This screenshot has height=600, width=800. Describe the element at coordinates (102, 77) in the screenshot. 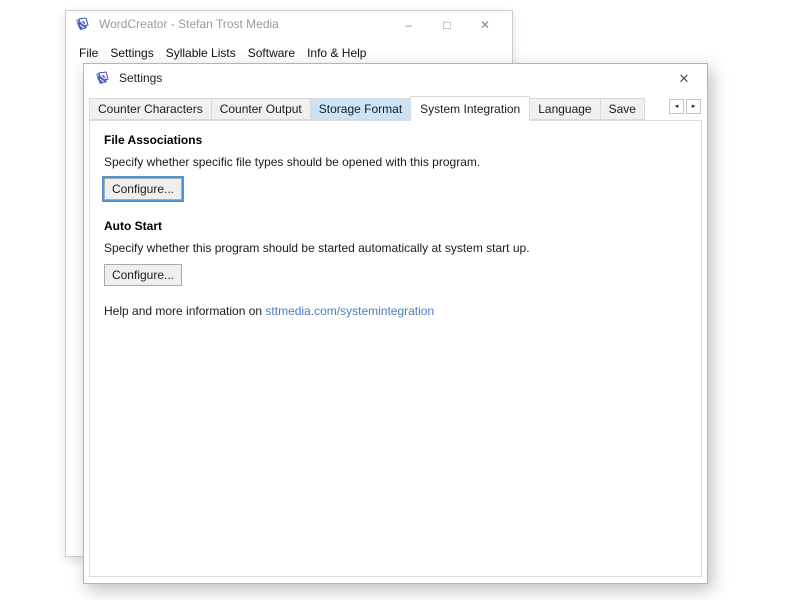

I see `settings-dialog-icon` at that location.